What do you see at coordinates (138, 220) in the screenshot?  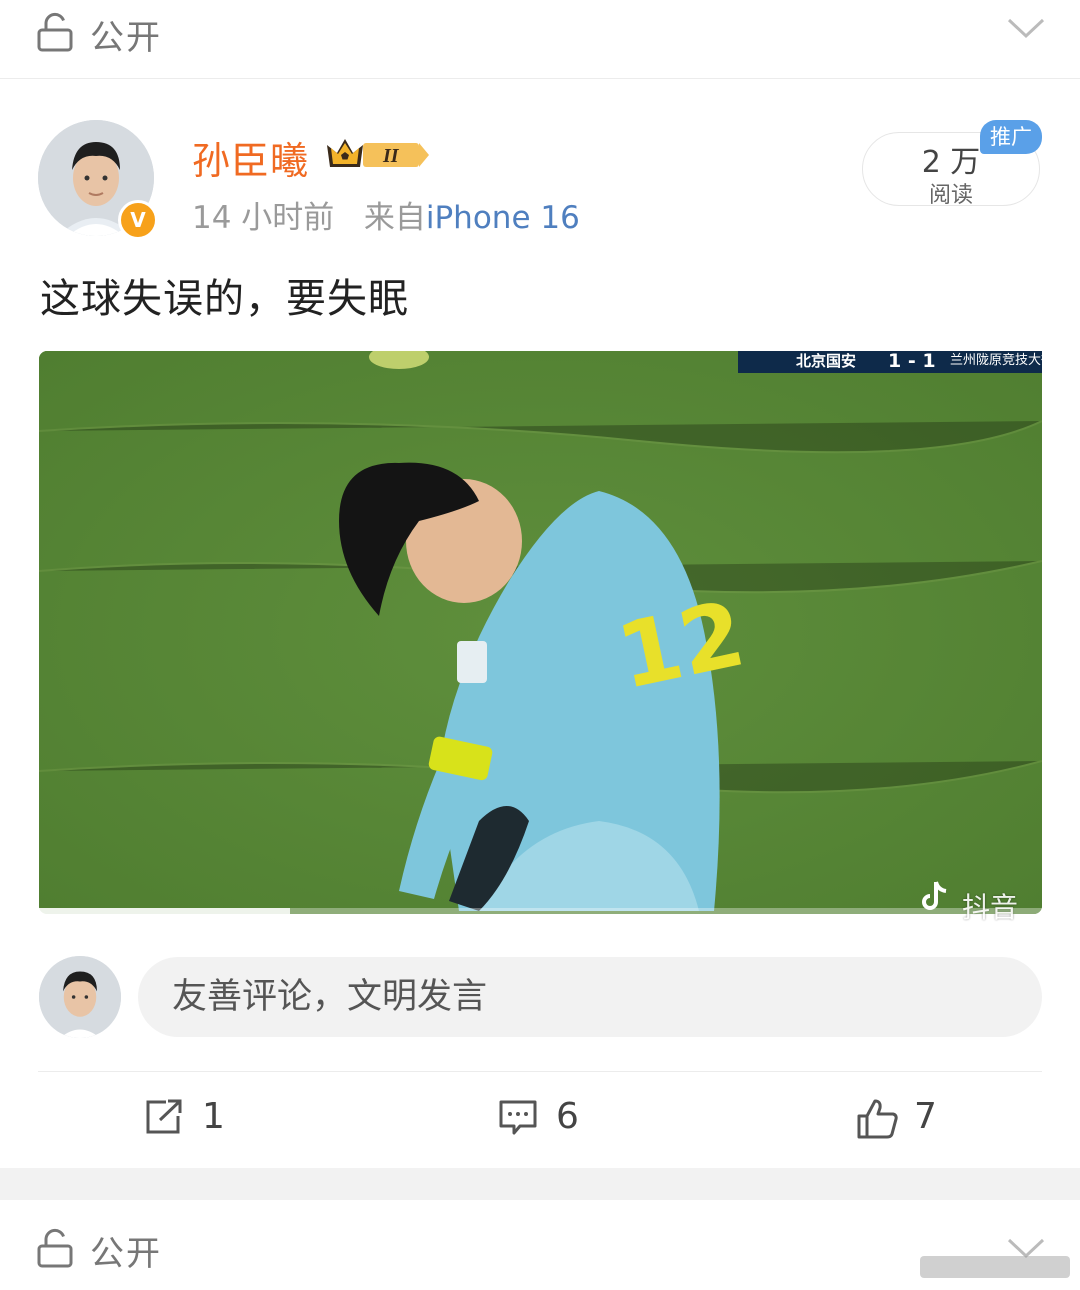 I see `verified-badge: V` at bounding box center [138, 220].